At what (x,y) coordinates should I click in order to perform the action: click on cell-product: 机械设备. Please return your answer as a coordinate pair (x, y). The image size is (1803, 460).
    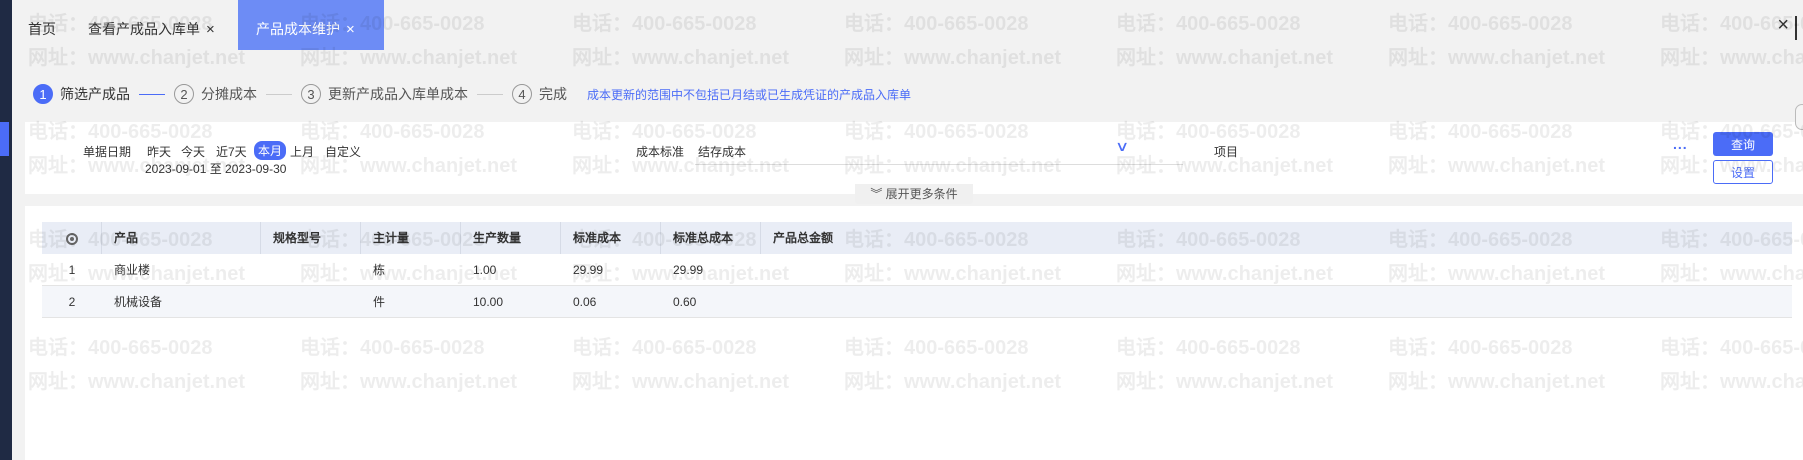
    Looking at the image, I should click on (138, 302).